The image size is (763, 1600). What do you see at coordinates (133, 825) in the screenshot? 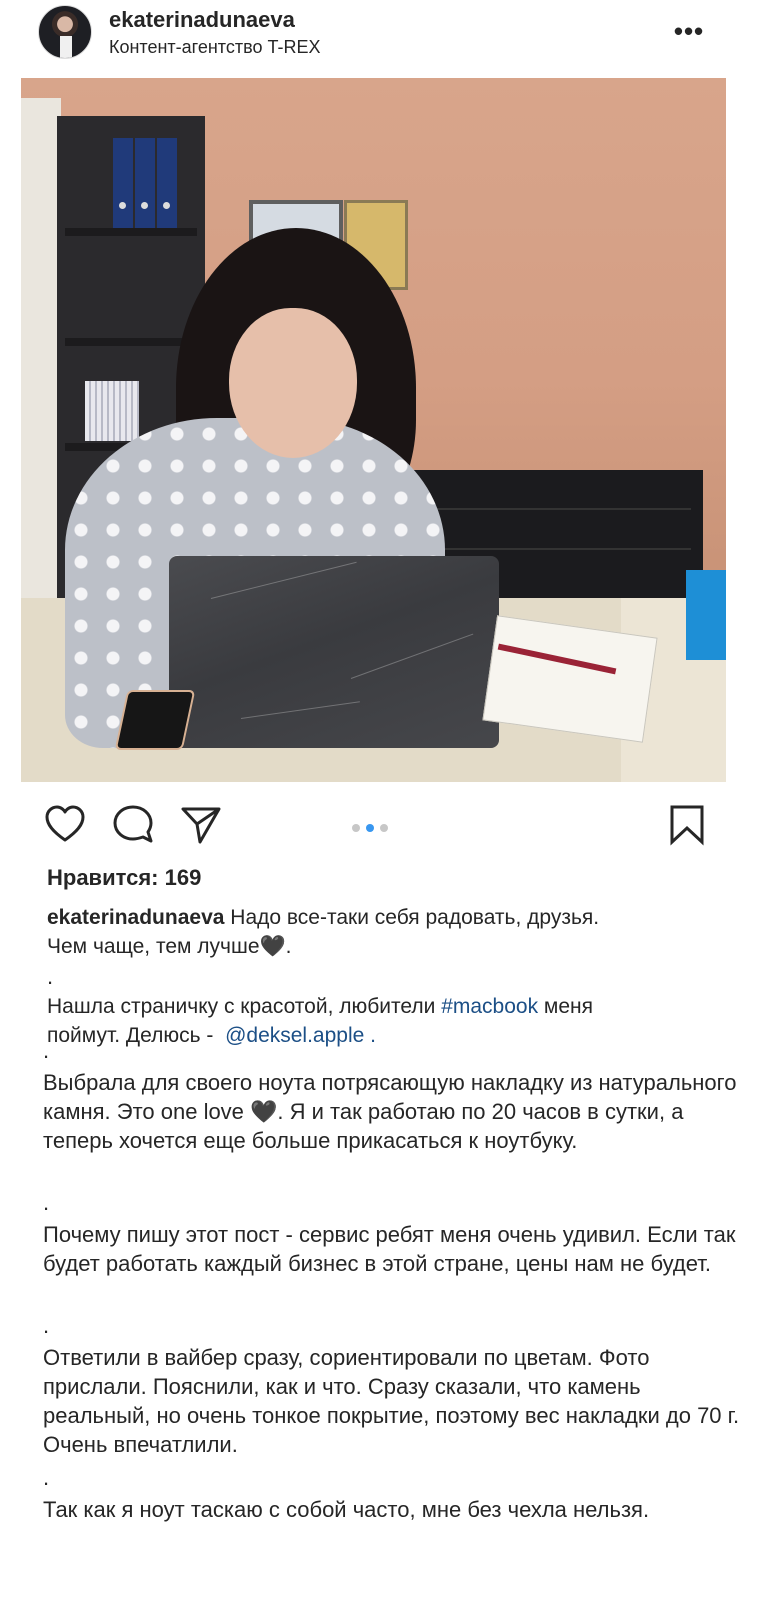
I see `comment-icon` at bounding box center [133, 825].